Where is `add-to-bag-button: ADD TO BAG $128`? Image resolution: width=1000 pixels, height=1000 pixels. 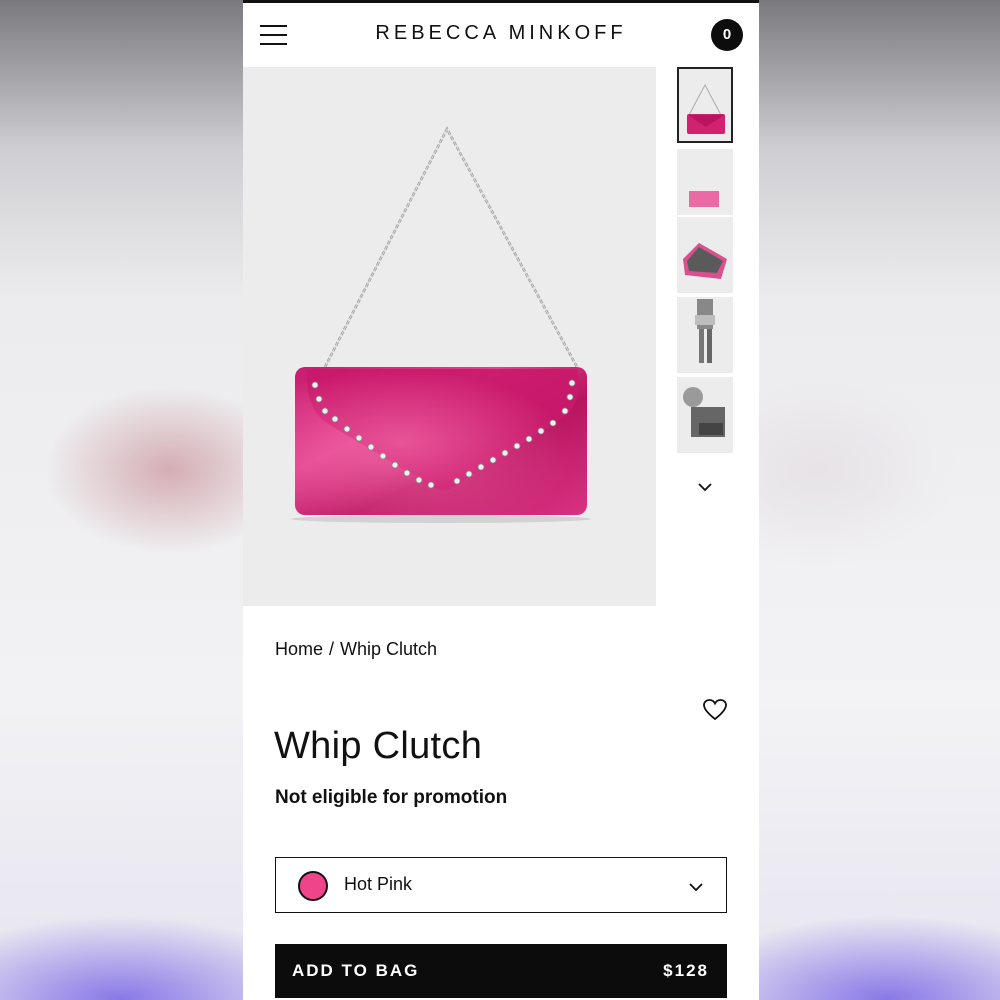
add-to-bag-button: ADD TO BAG $128 is located at coordinates (501, 971).